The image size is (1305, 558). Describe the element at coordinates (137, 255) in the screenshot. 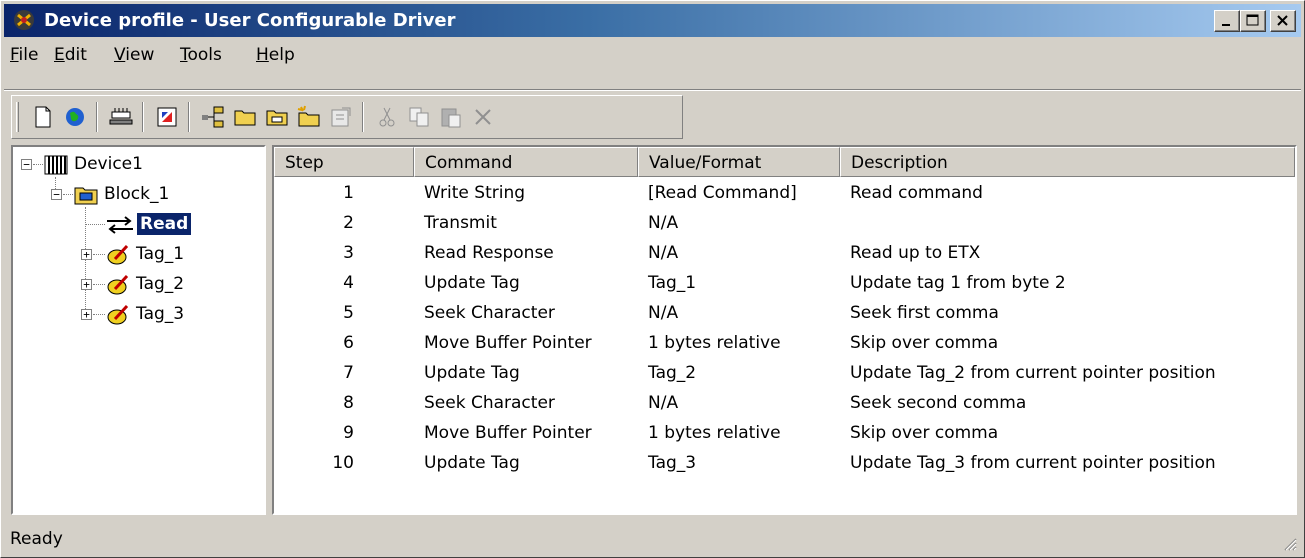

I see `tree-item-tag1: + Tag_1` at that location.